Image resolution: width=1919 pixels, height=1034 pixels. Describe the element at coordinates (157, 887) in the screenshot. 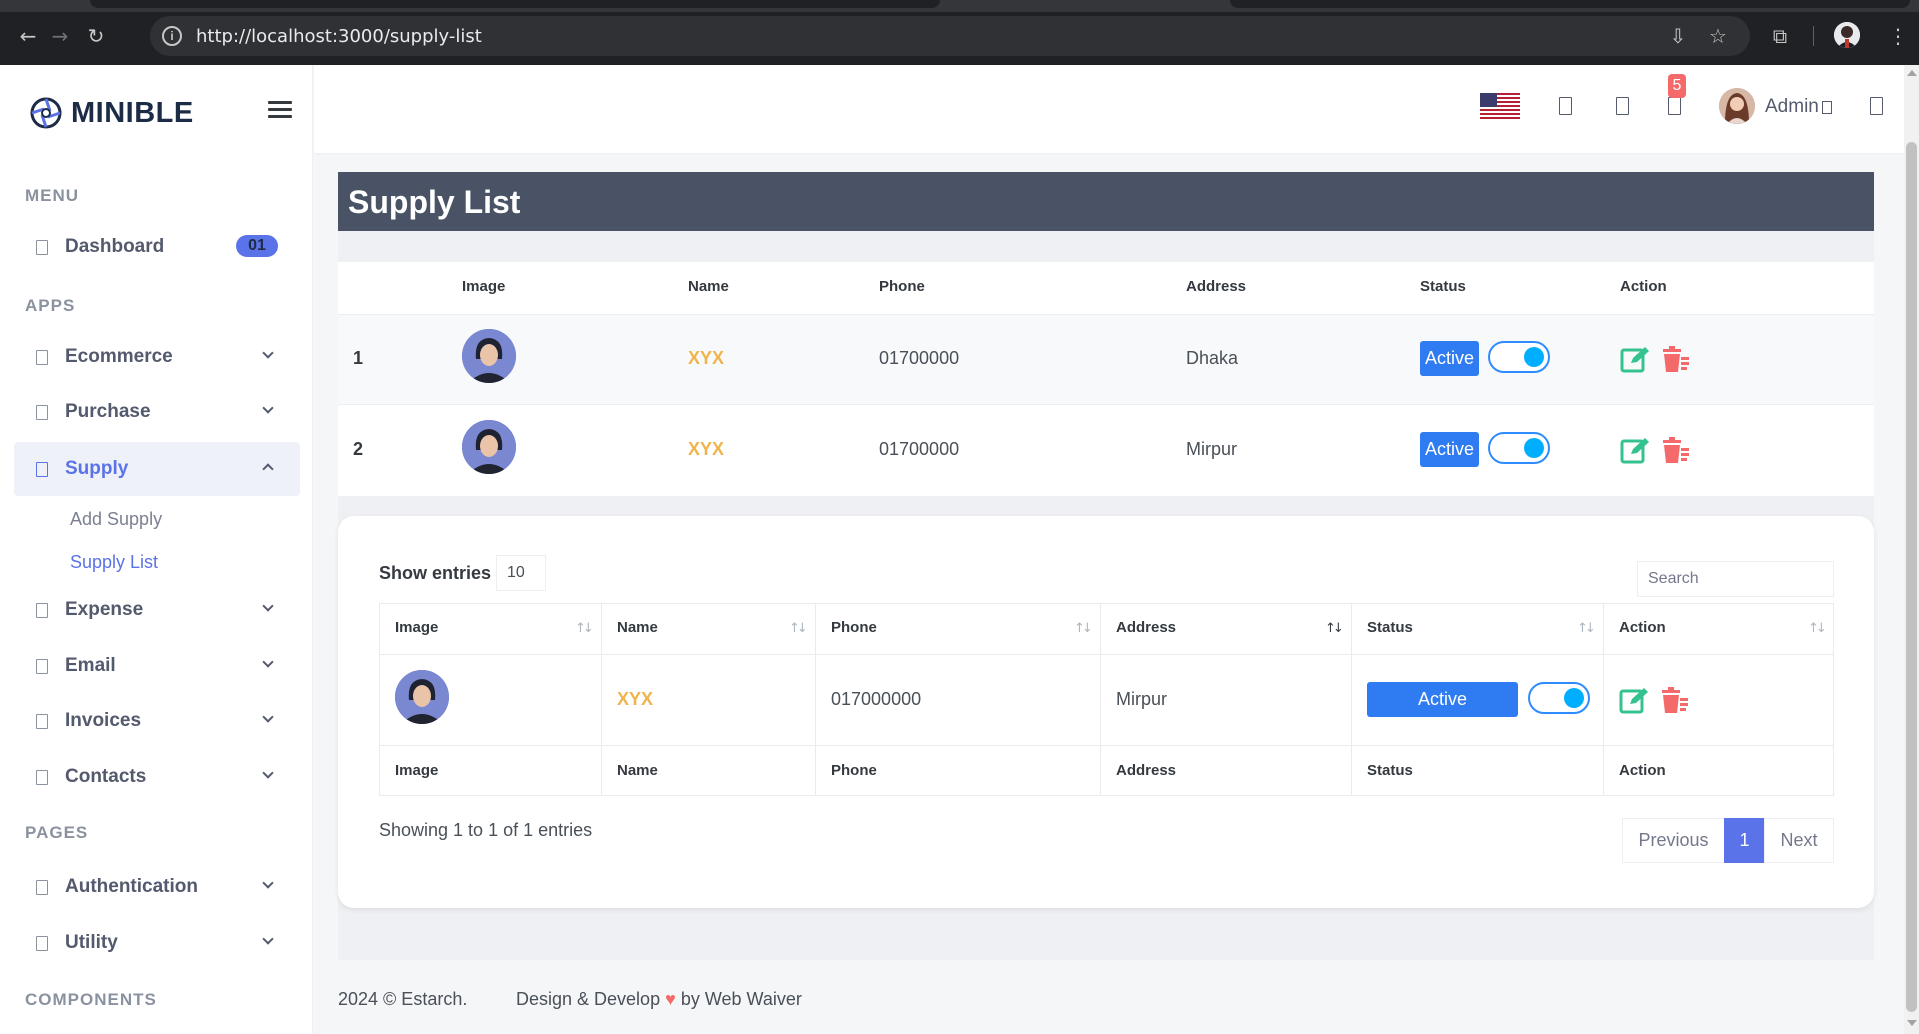

I see `sidebar-item-authentication: Authentication` at that location.